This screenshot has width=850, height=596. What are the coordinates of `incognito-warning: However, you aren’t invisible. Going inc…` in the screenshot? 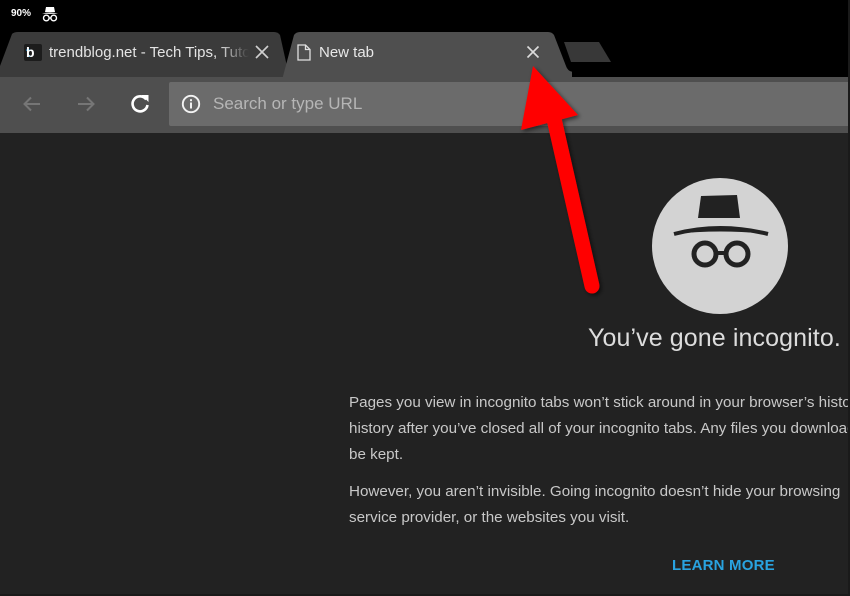 It's located at (598, 505).